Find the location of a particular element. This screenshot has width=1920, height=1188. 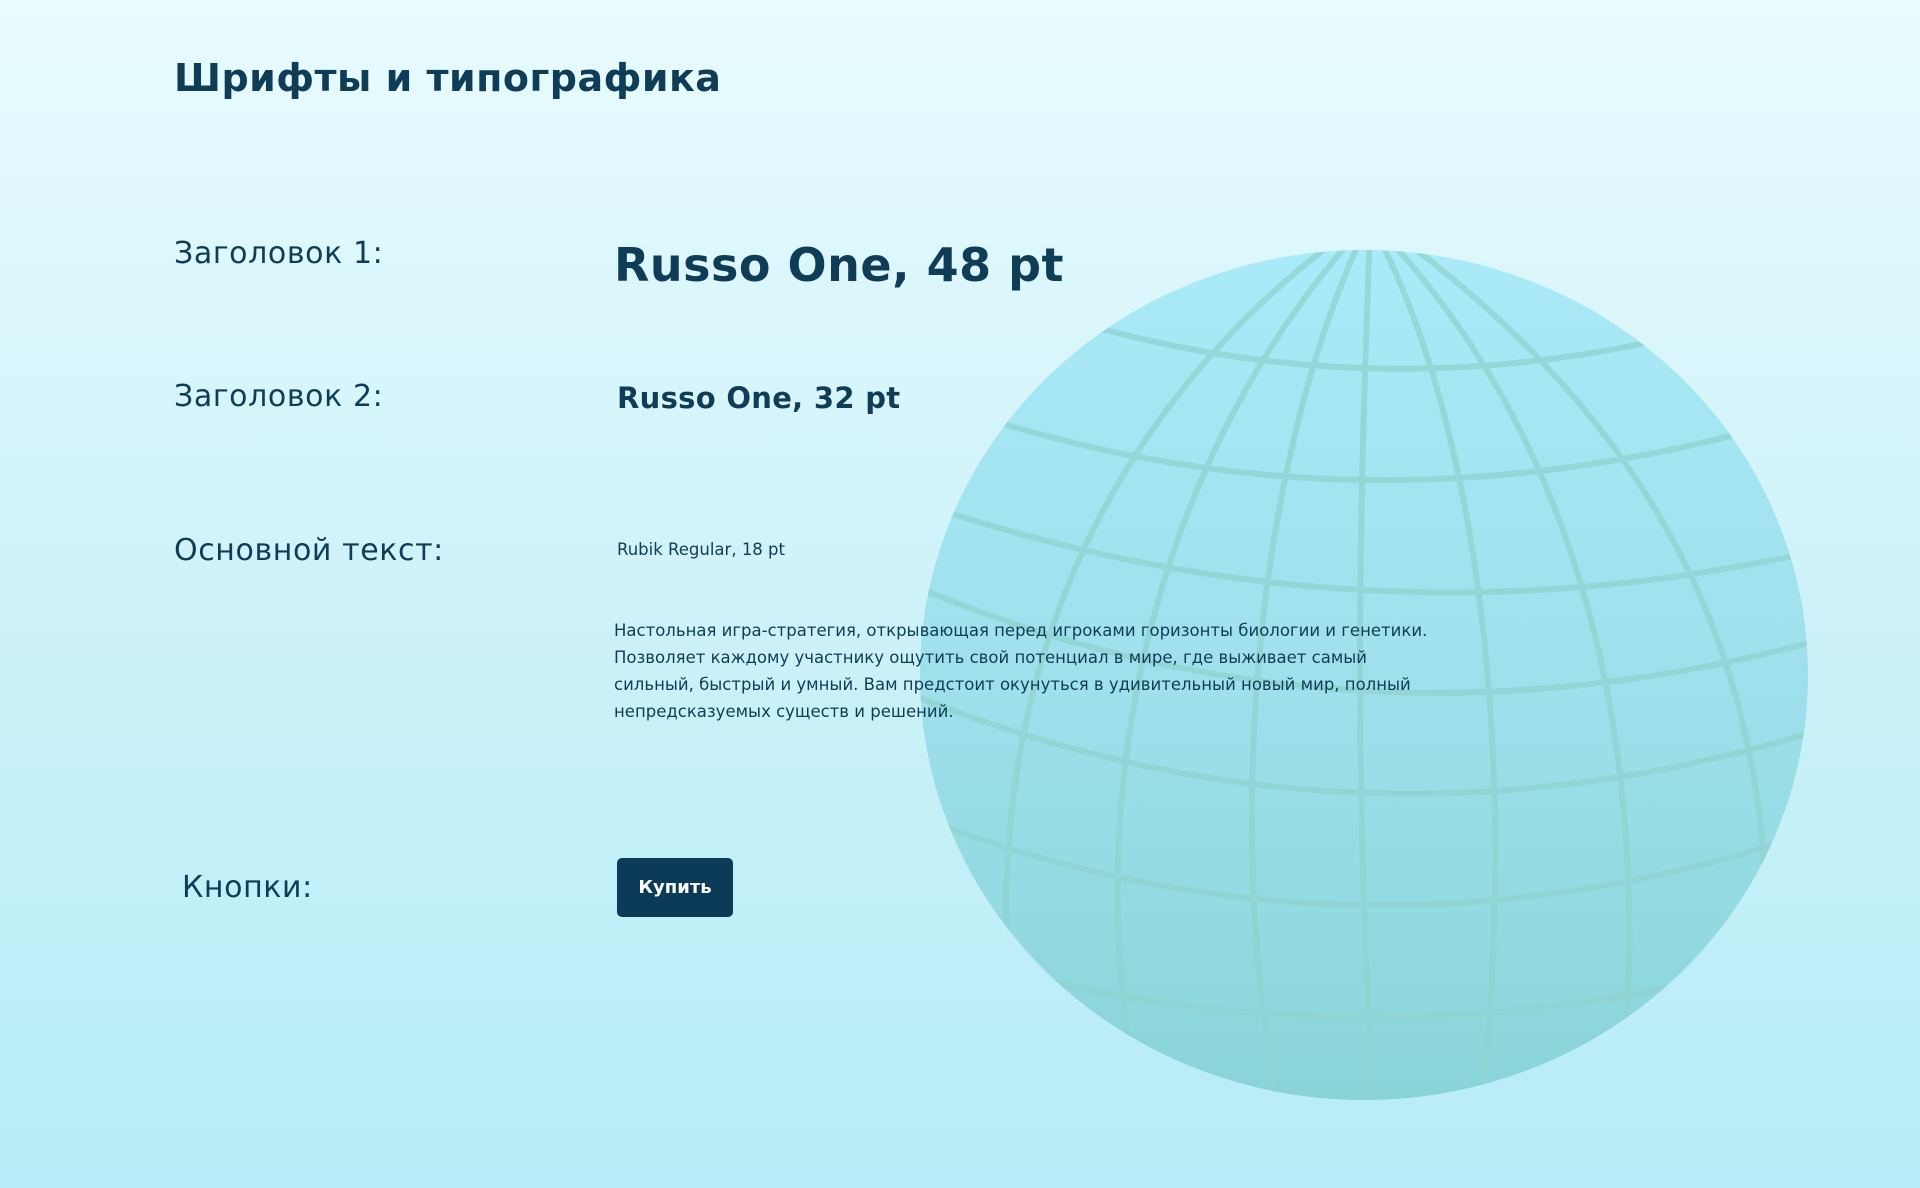

page-title: Шрифты и типографика is located at coordinates (448, 78).